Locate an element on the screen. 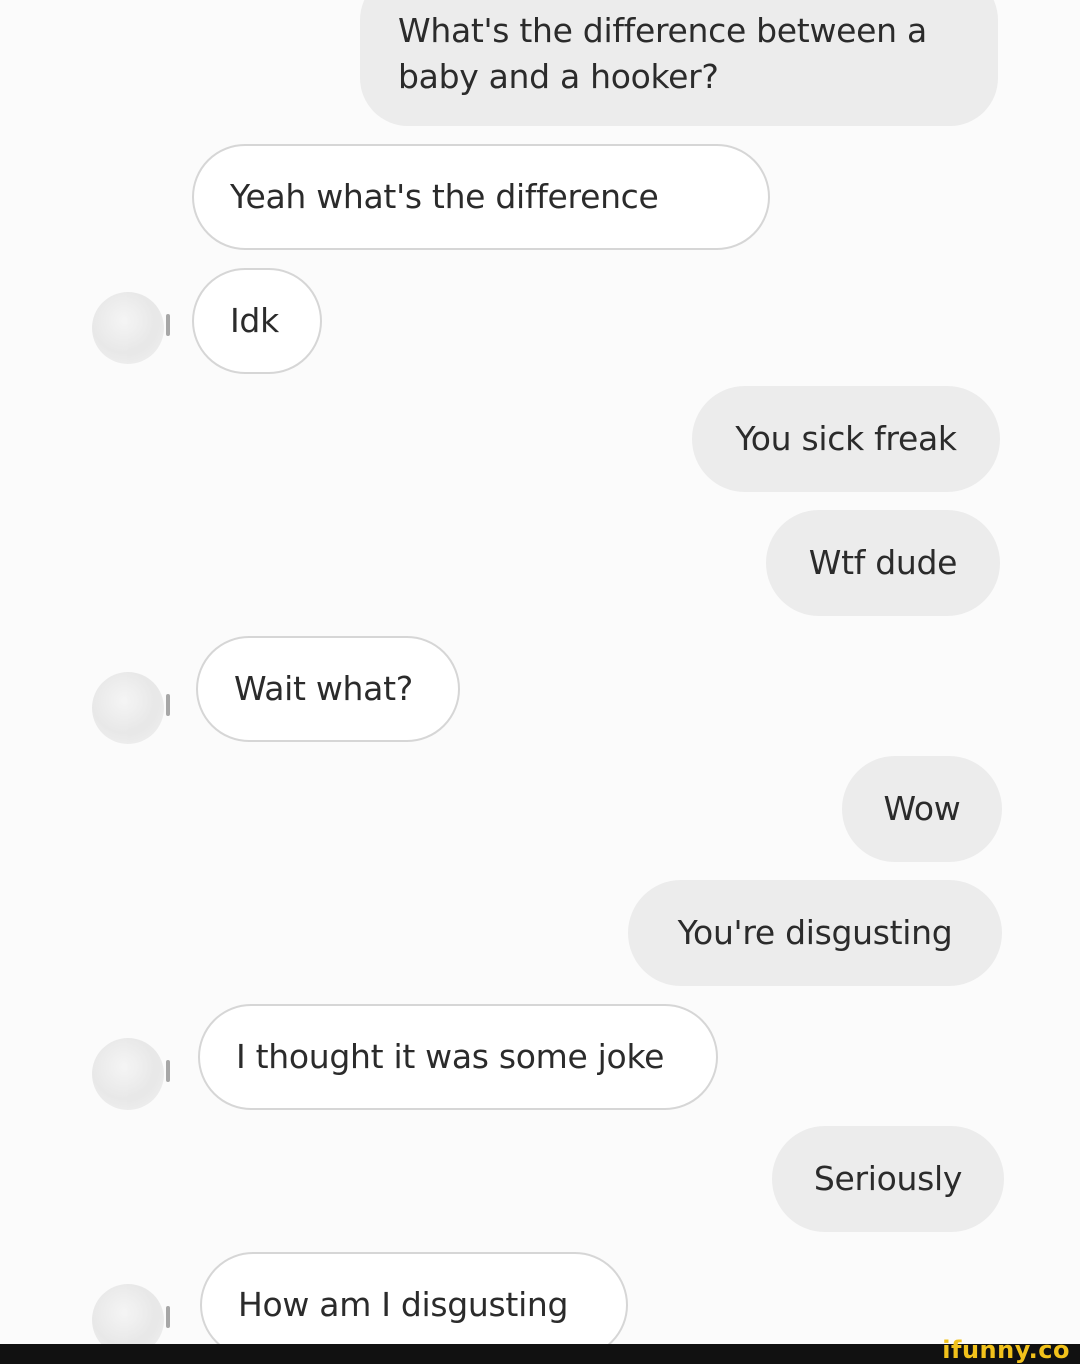 The image size is (1080, 1364). message-bubble-incoming: How am I disgusting is located at coordinates (414, 1298).